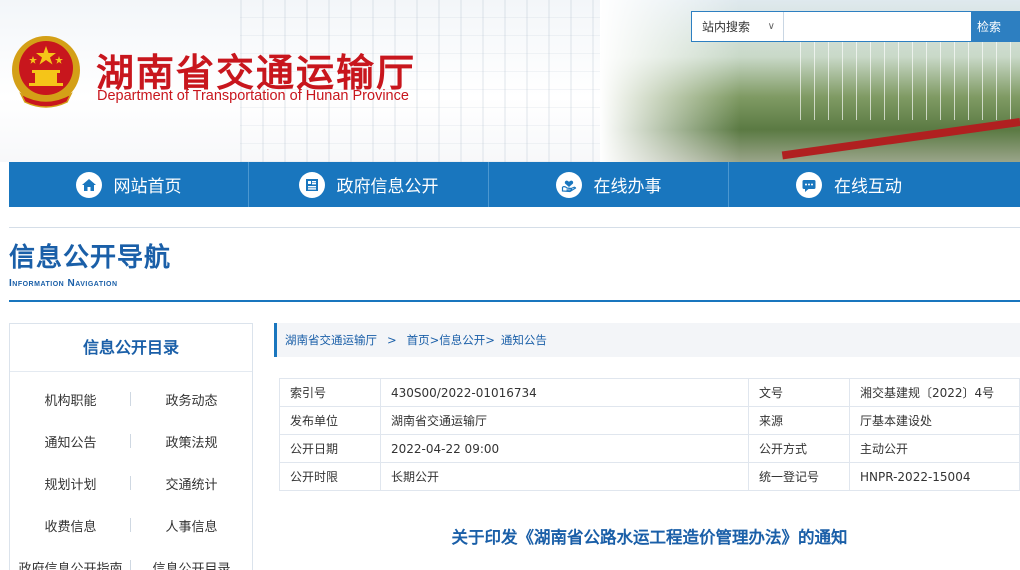  Describe the element at coordinates (877, 26) in the screenshot. I see `search-input` at that location.